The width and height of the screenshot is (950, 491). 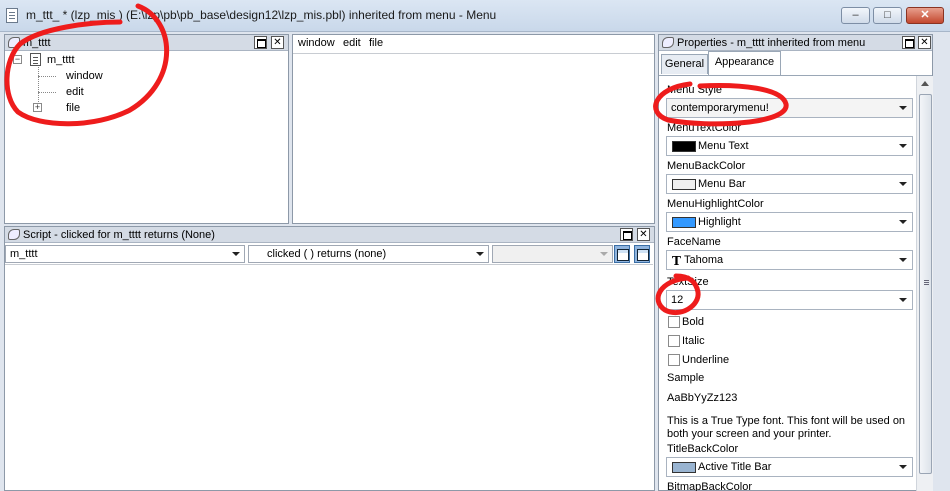 What do you see at coordinates (693, 322) in the screenshot?
I see `bold-label: Bold` at bounding box center [693, 322].